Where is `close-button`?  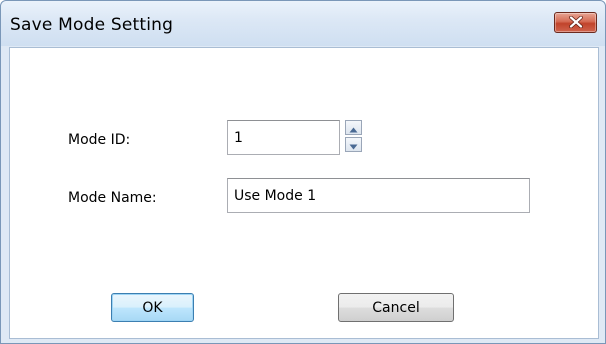
close-button is located at coordinates (575, 22).